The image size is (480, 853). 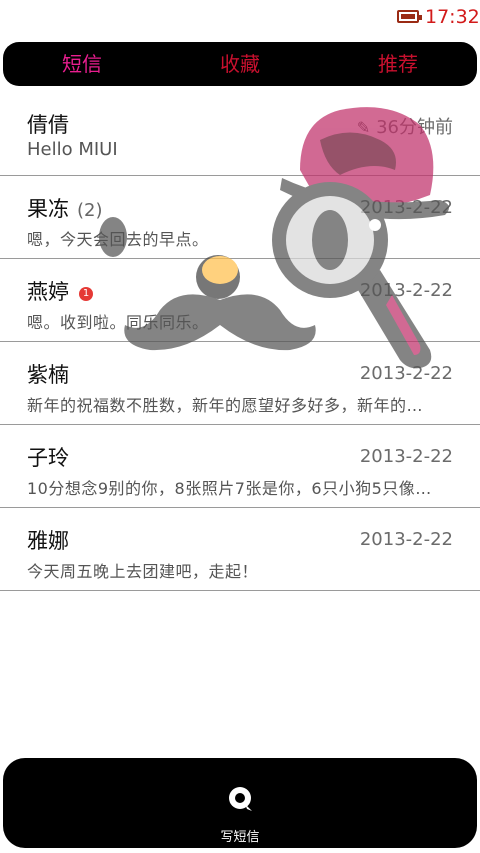 I want to click on contact-name: 紫楠, so click(x=48, y=375).